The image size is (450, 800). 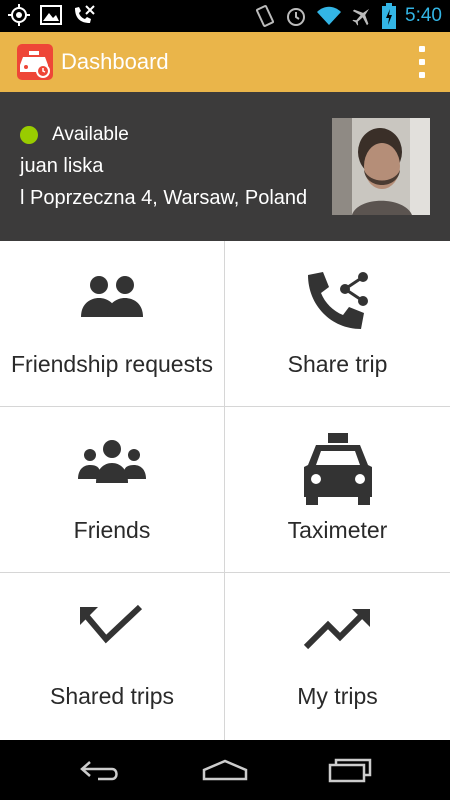 What do you see at coordinates (348, 16) in the screenshot?
I see `system-icons: 5:40` at bounding box center [348, 16].